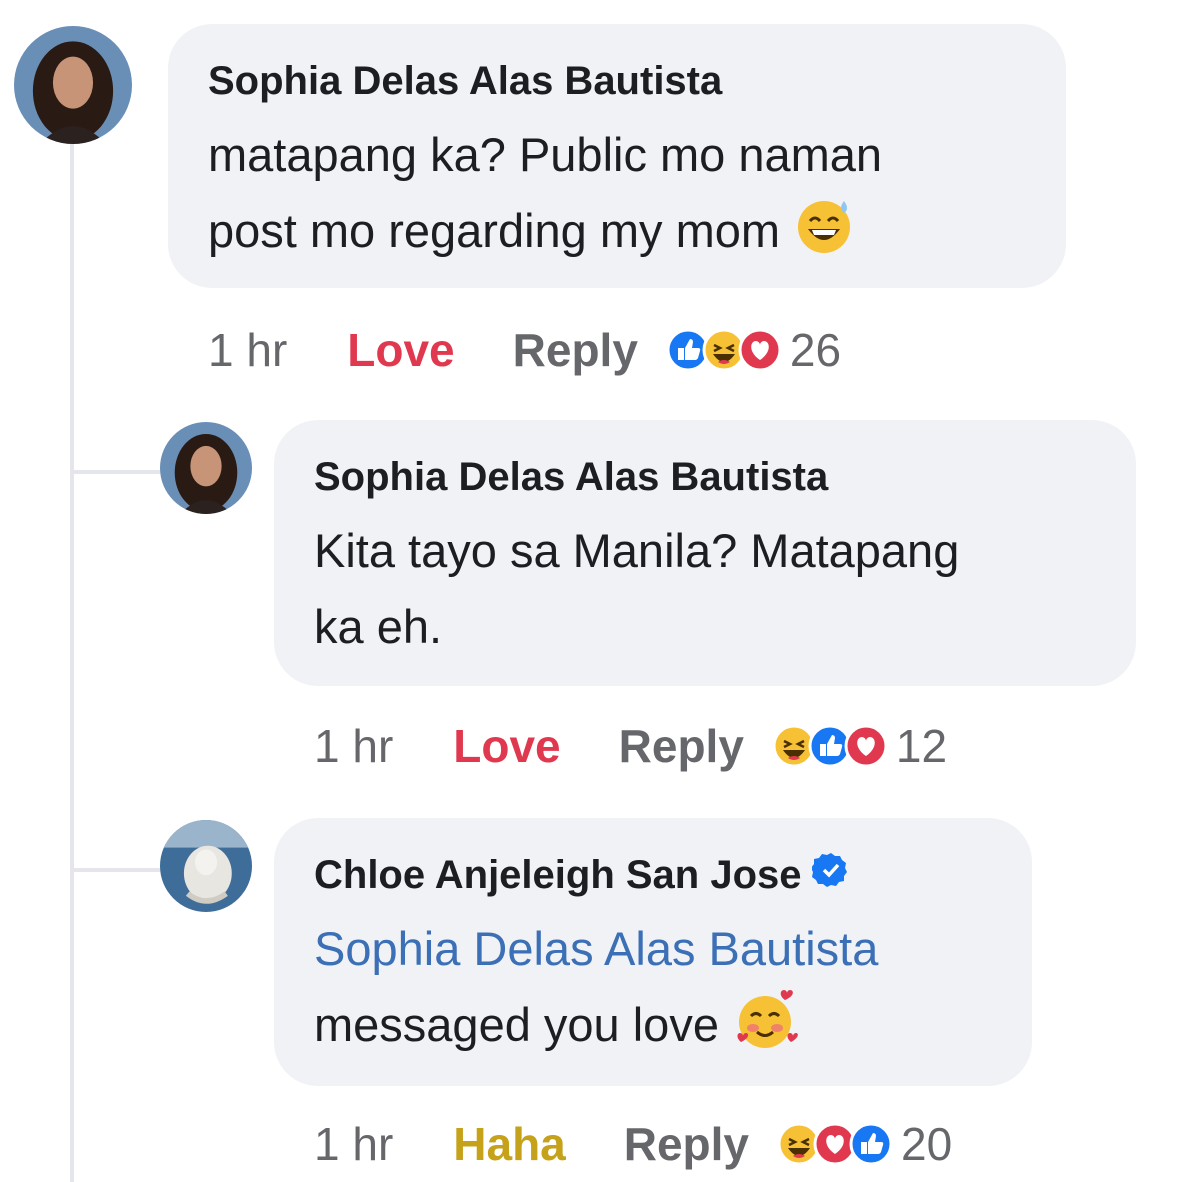  What do you see at coordinates (545, 154) in the screenshot?
I see `comment-text-line: matapang ka? Public mo naman` at bounding box center [545, 154].